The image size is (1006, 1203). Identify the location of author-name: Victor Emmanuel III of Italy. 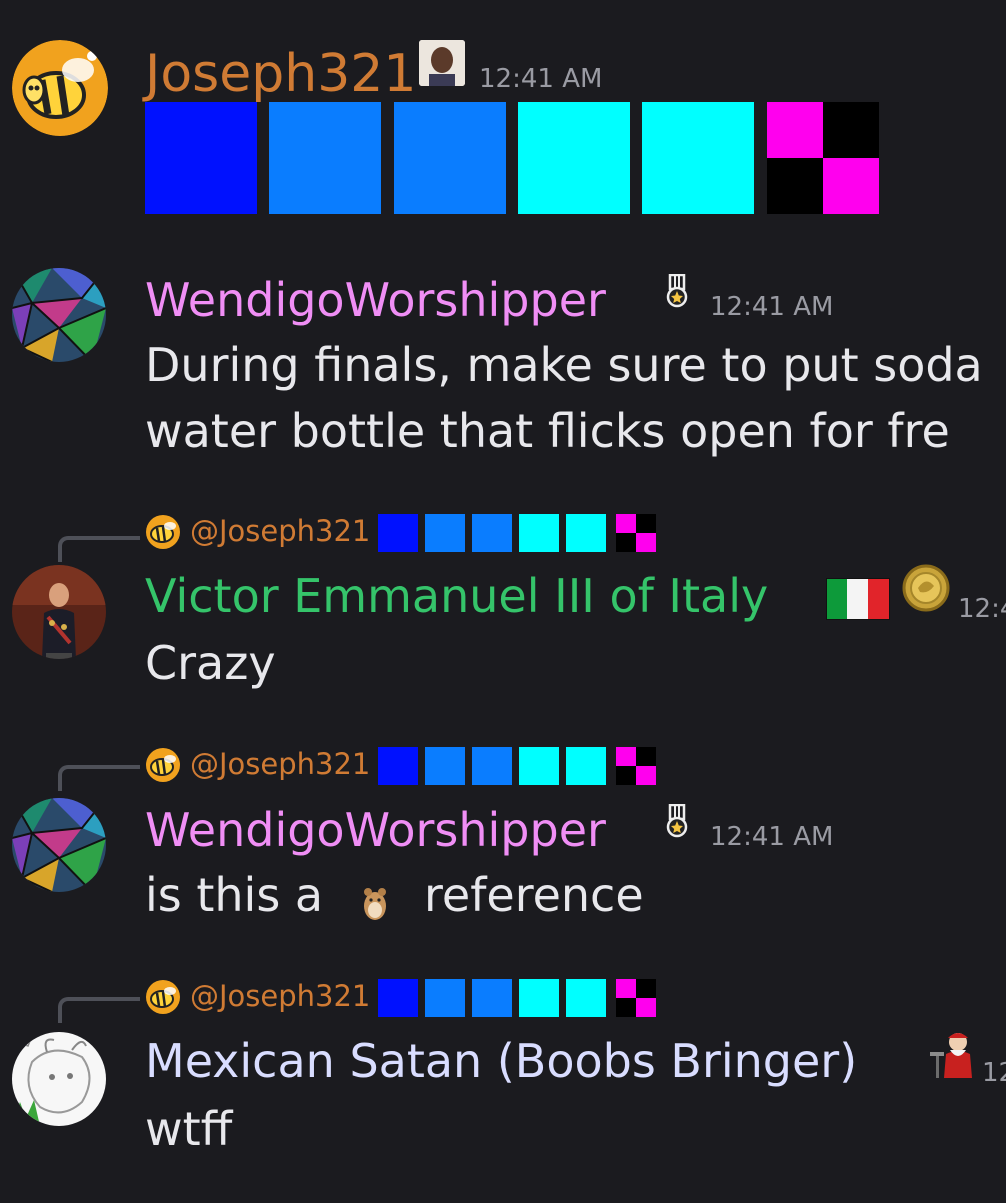
(456, 596).